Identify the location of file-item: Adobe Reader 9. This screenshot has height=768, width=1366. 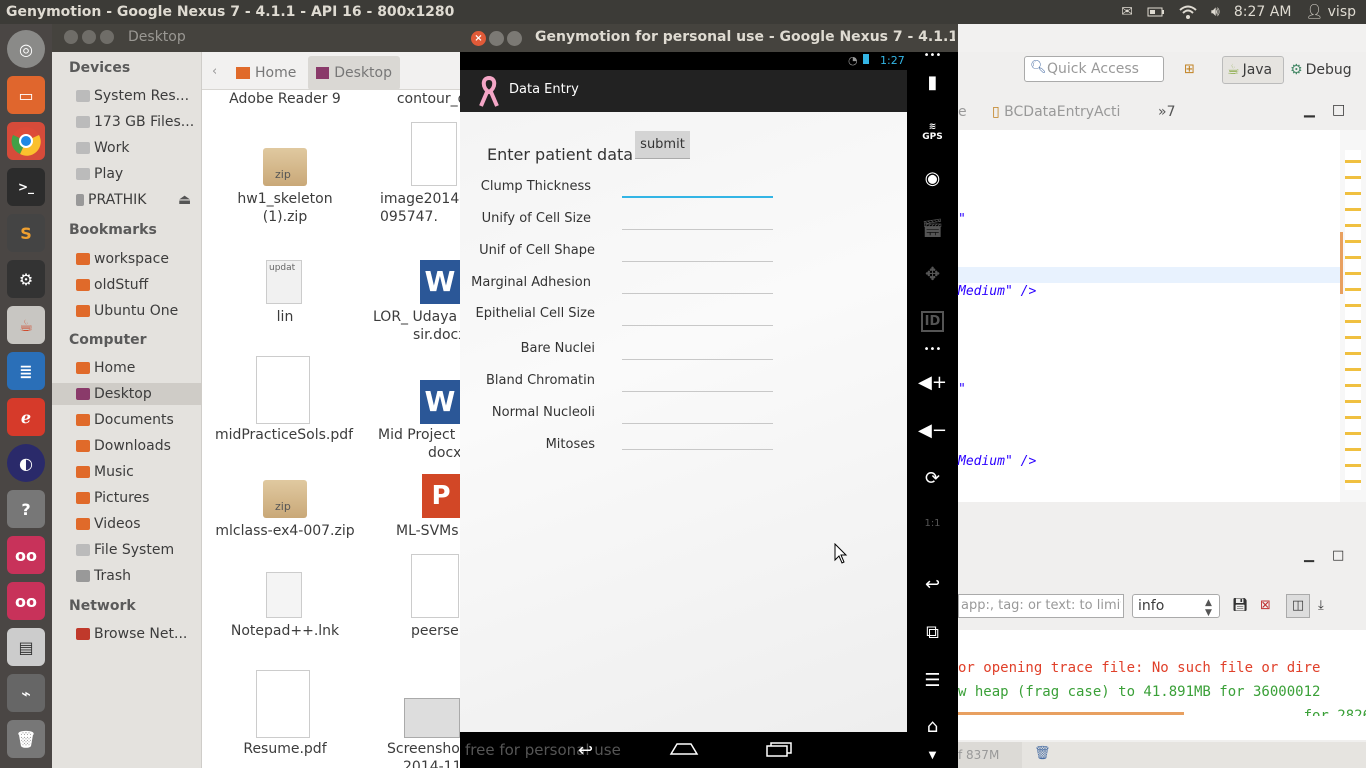
(285, 99).